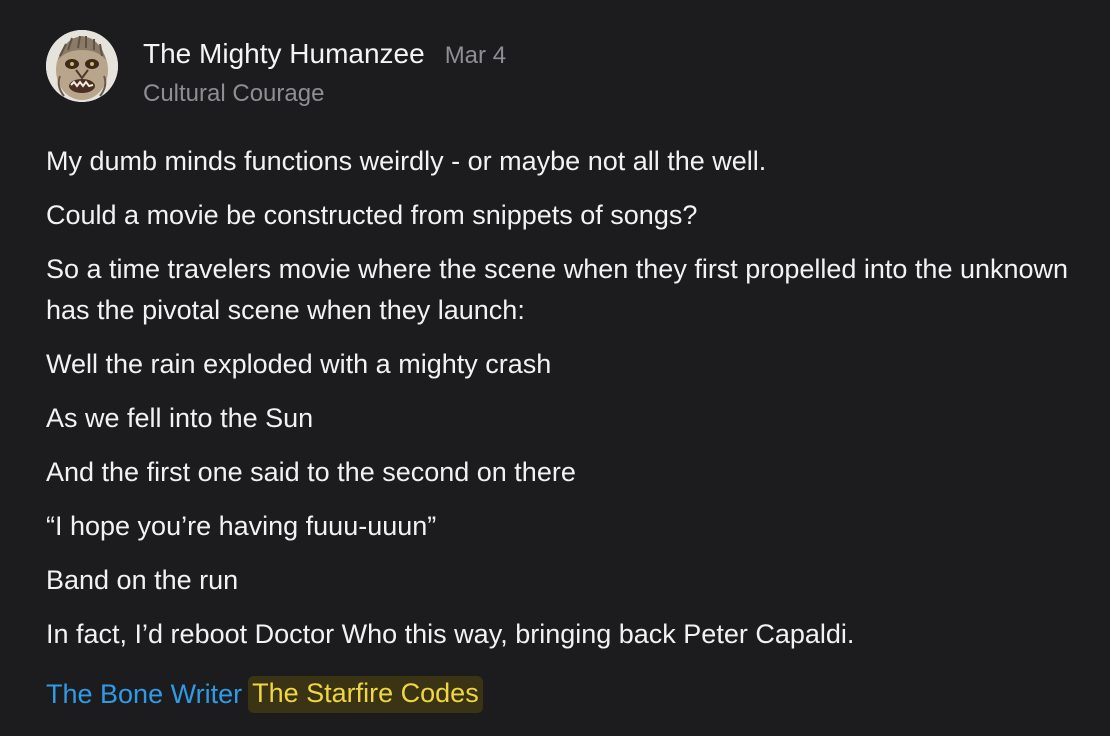 This screenshot has width=1110, height=736. What do you see at coordinates (365, 694) in the screenshot?
I see `mention-link-starfire-codes: The Starfire Codes` at bounding box center [365, 694].